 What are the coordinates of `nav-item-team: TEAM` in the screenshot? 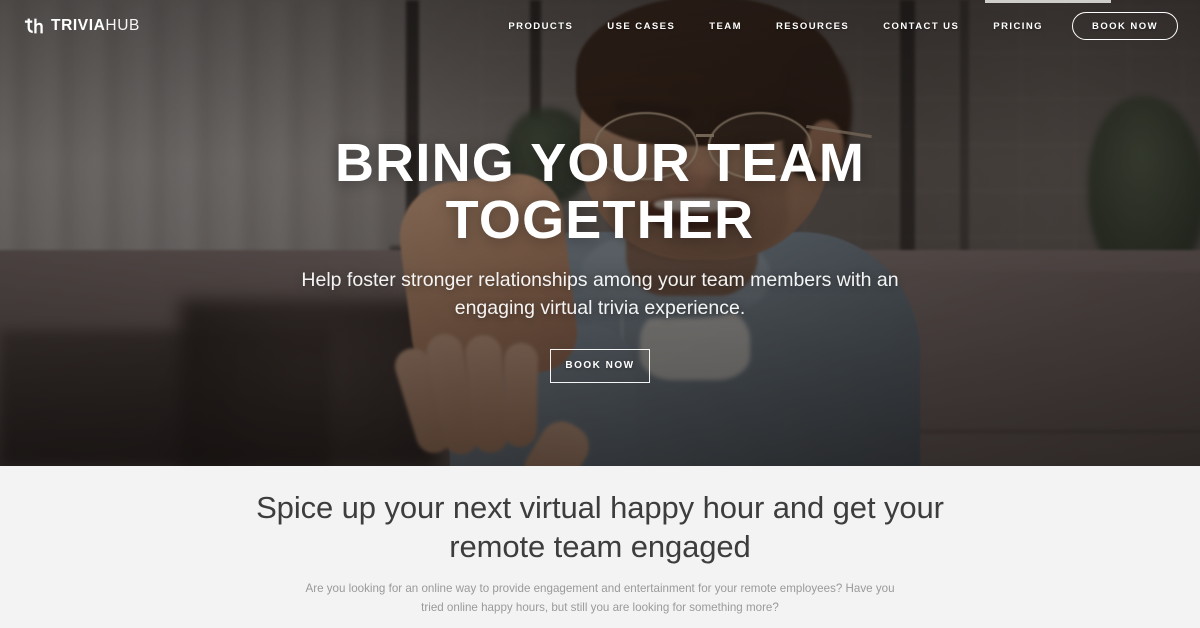 It's located at (725, 26).